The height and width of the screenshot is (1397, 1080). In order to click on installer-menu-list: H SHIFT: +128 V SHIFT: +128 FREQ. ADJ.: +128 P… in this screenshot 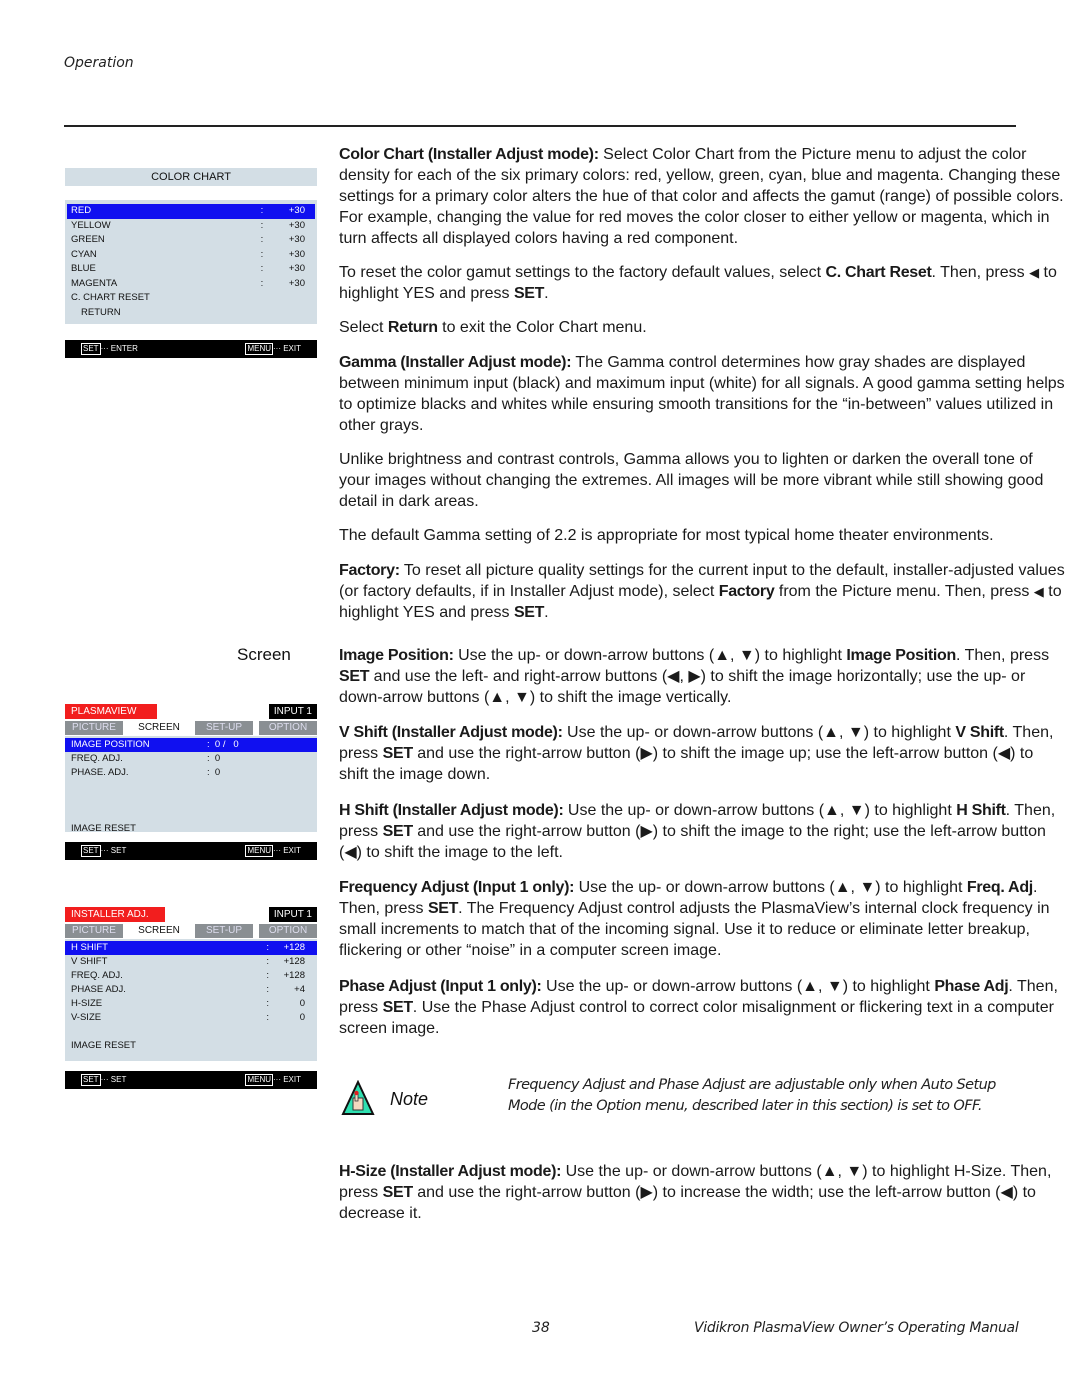, I will do `click(191, 1000)`.